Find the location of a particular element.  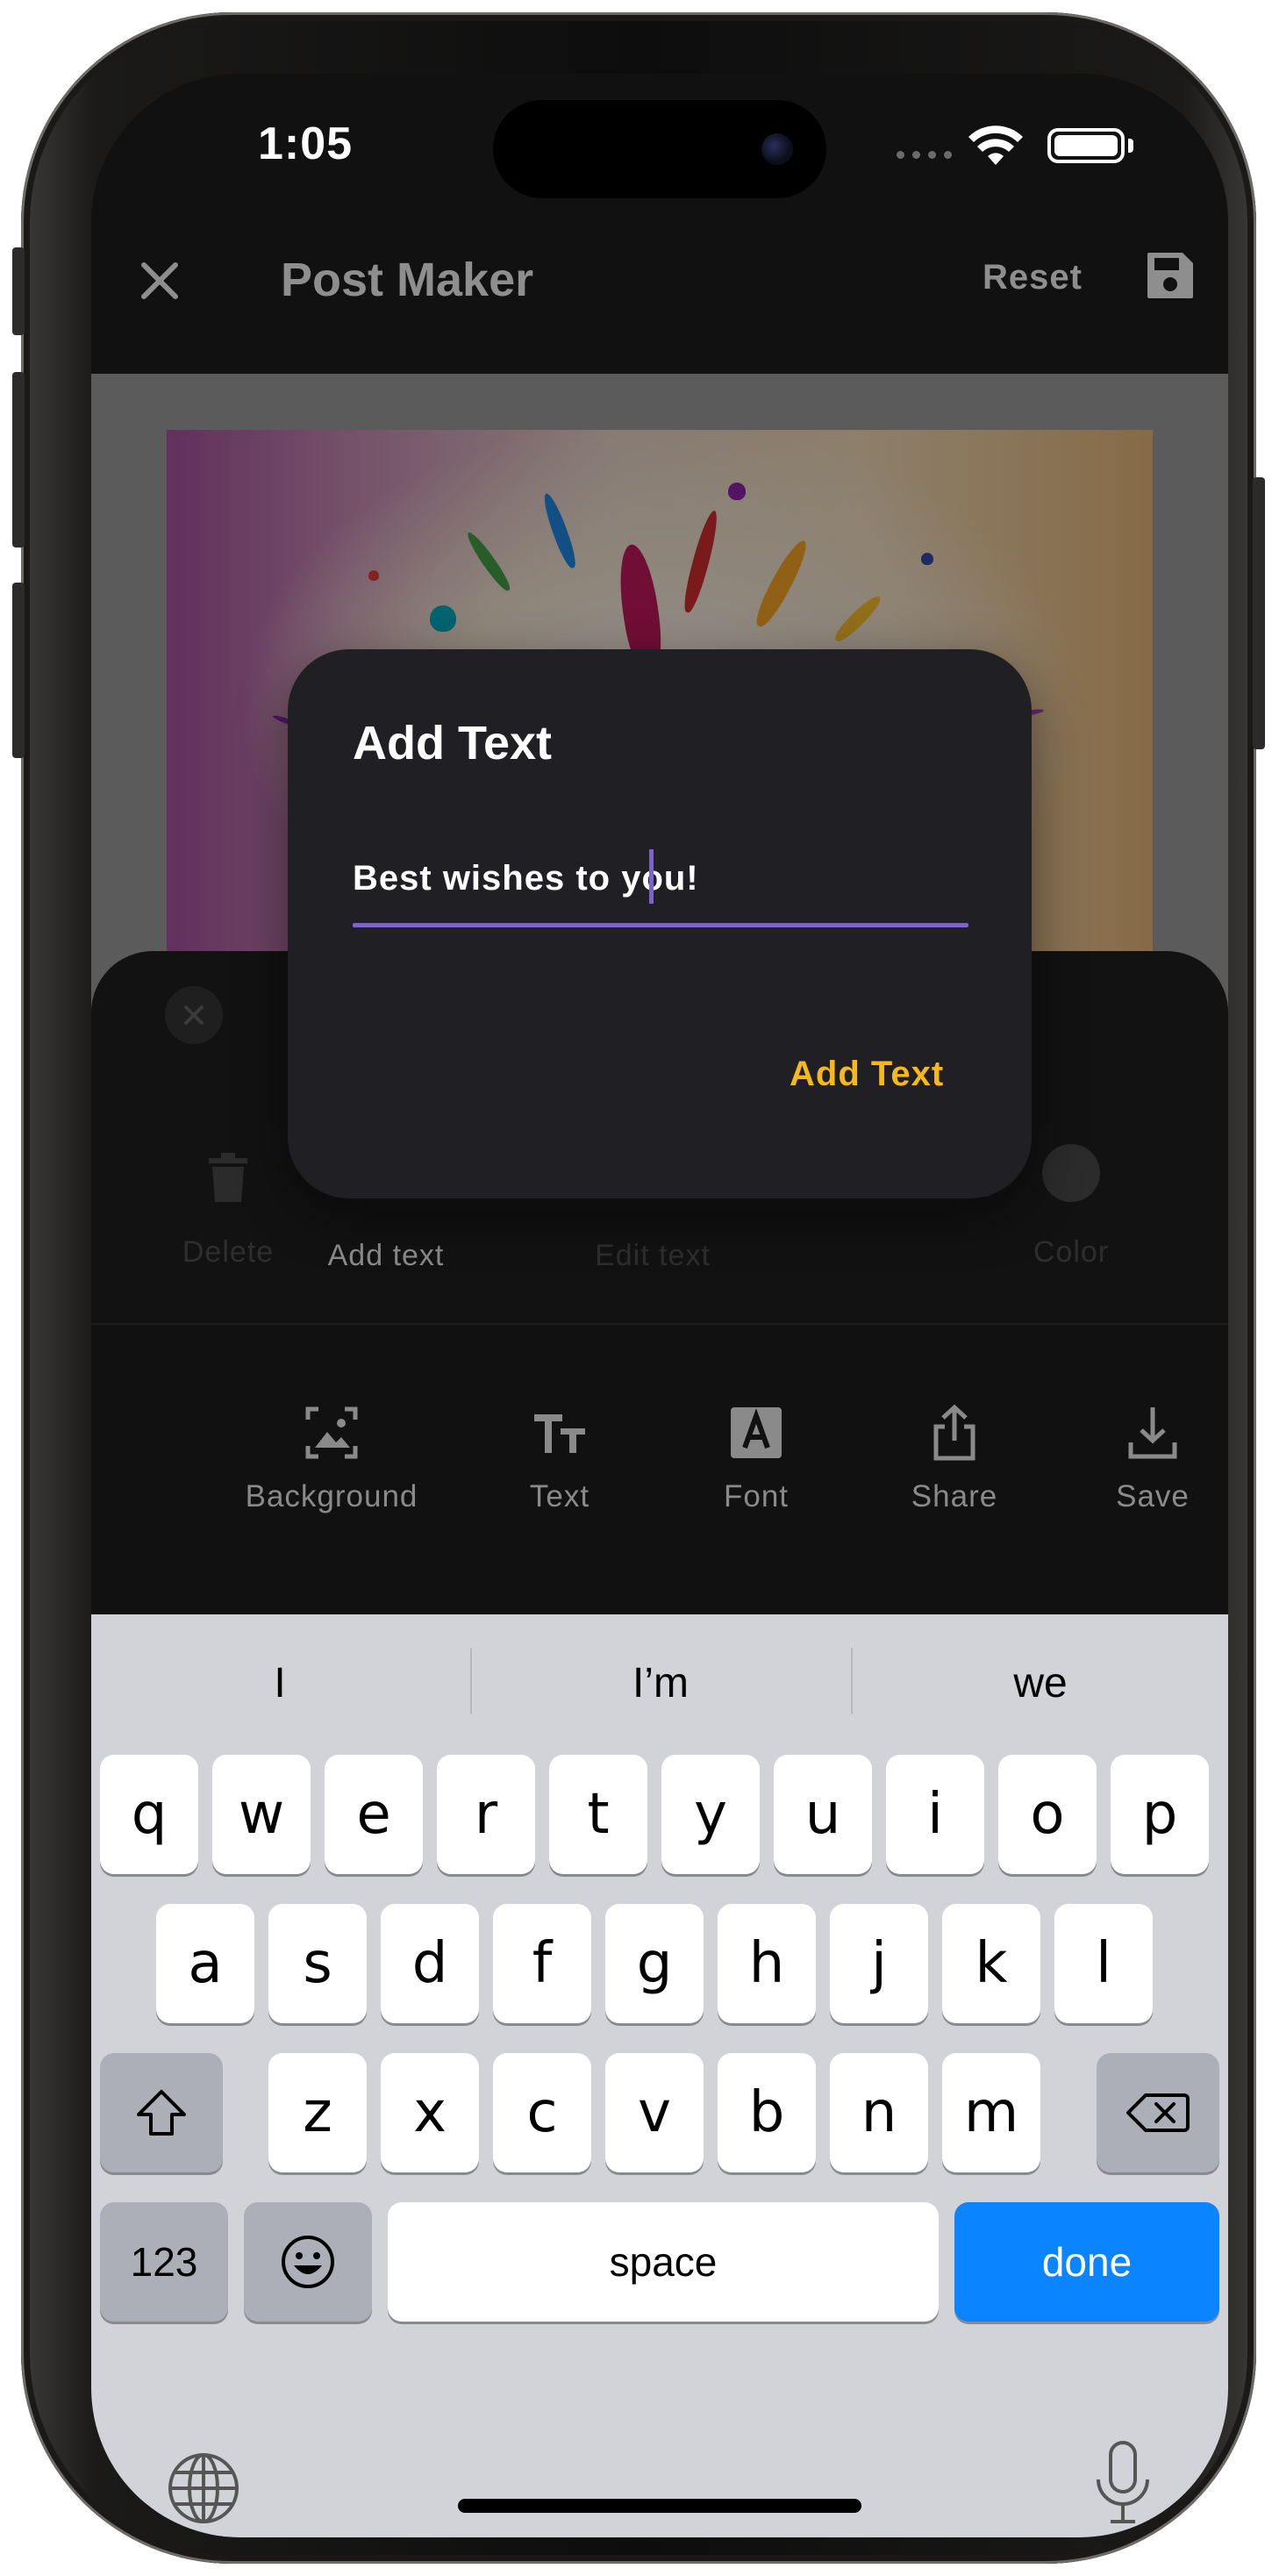

key-v: v is located at coordinates (654, 2112).